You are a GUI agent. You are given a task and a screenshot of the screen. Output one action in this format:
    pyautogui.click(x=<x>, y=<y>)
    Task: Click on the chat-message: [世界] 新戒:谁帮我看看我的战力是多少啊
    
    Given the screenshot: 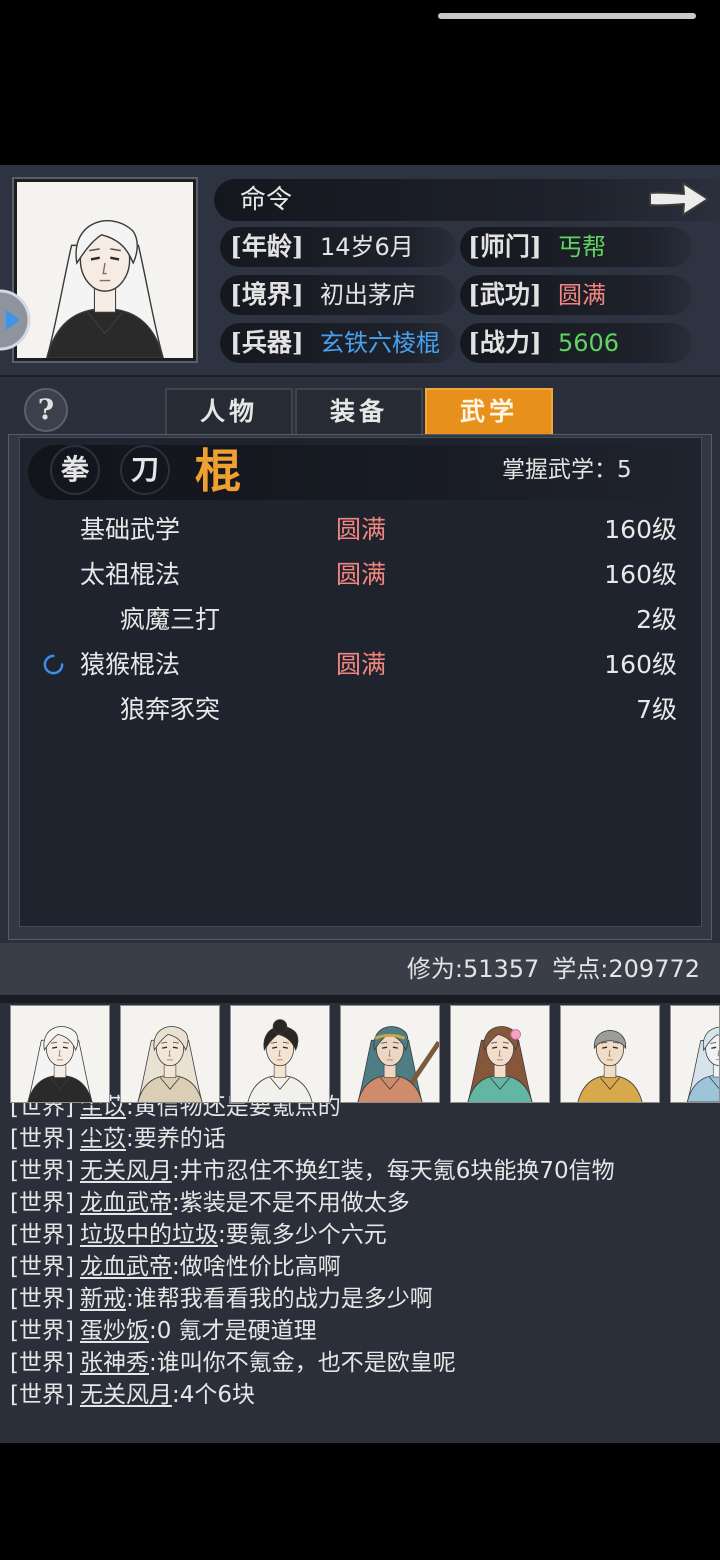 What is the action you would take?
    pyautogui.click(x=362, y=1299)
    